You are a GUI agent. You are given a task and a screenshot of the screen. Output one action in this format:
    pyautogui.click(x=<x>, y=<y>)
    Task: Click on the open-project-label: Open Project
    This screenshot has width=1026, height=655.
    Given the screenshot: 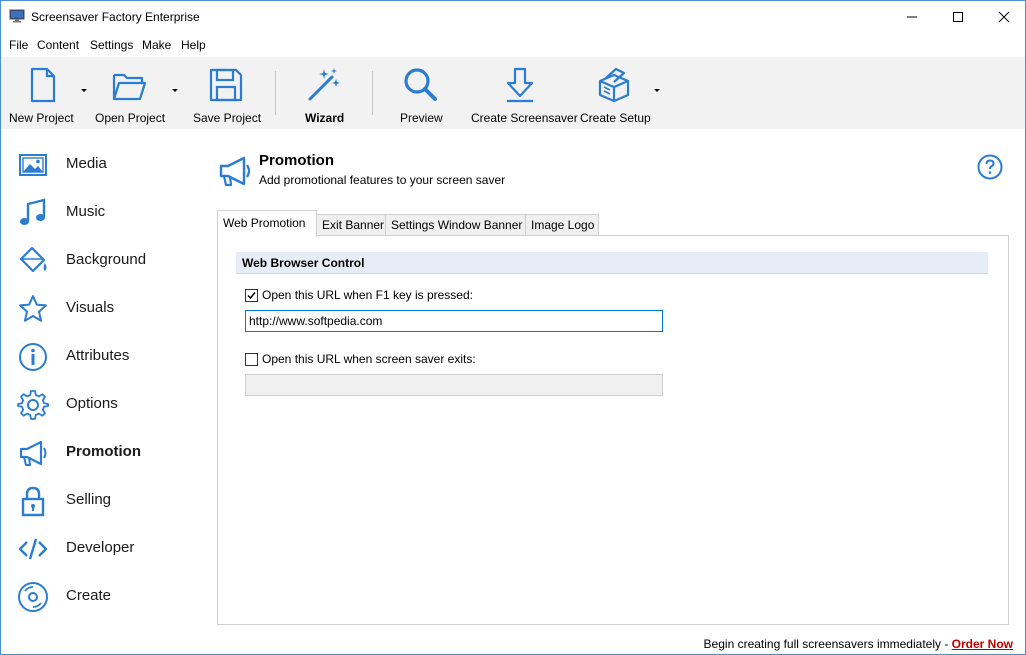 What is the action you would take?
    pyautogui.click(x=130, y=118)
    